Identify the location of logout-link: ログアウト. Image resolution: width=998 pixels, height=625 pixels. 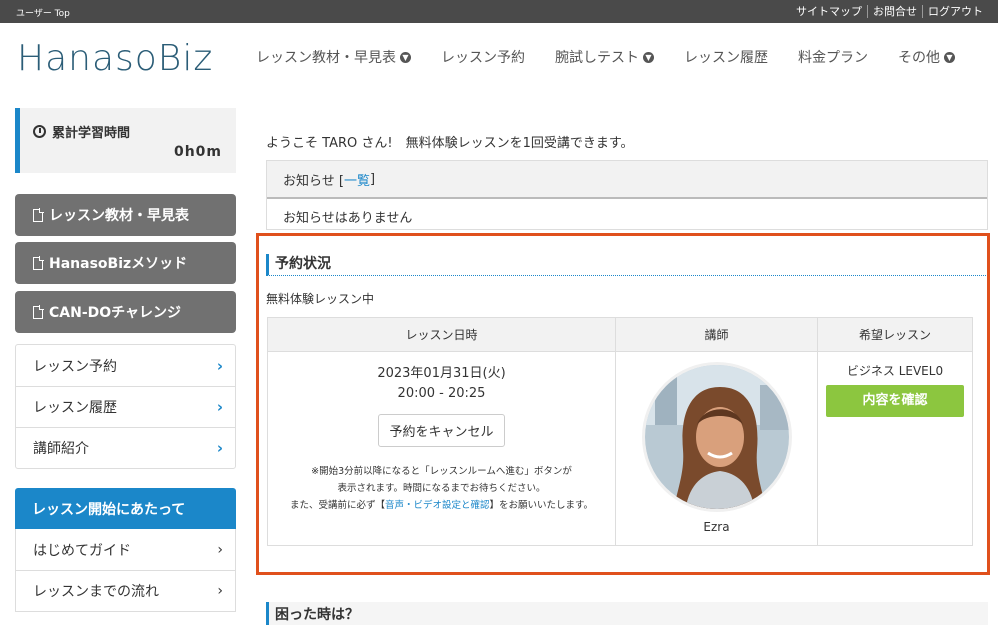
(955, 11).